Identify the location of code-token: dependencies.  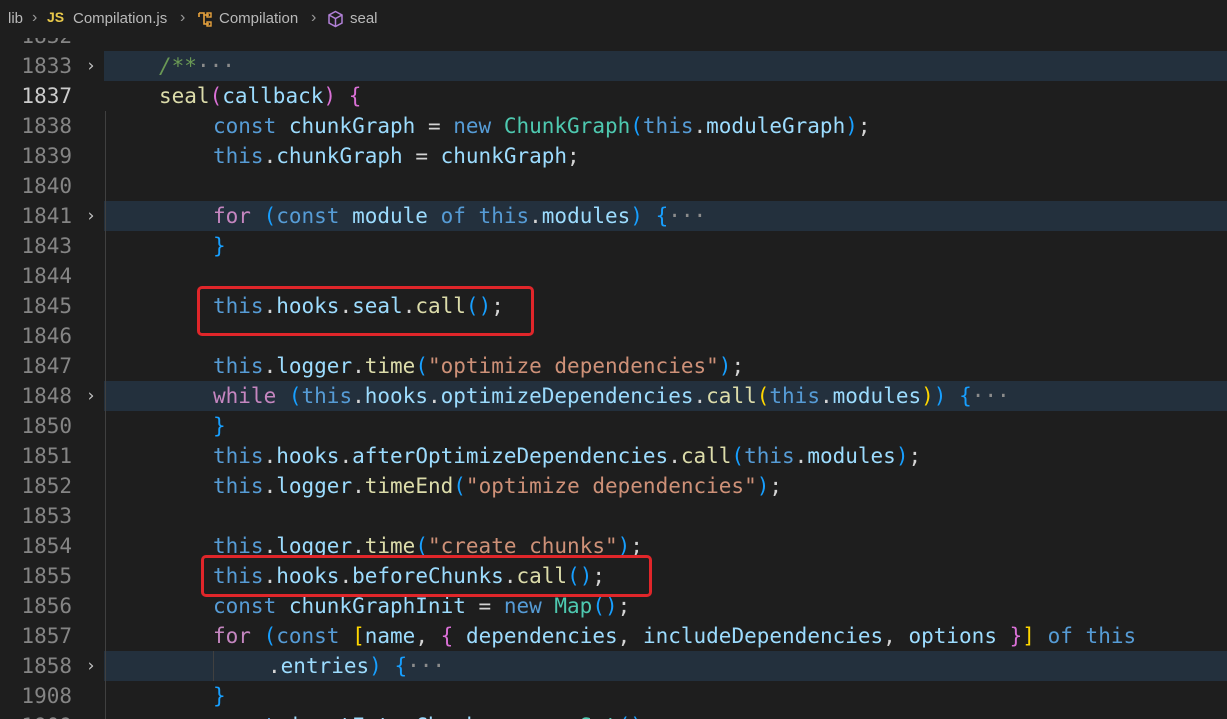
(541, 636).